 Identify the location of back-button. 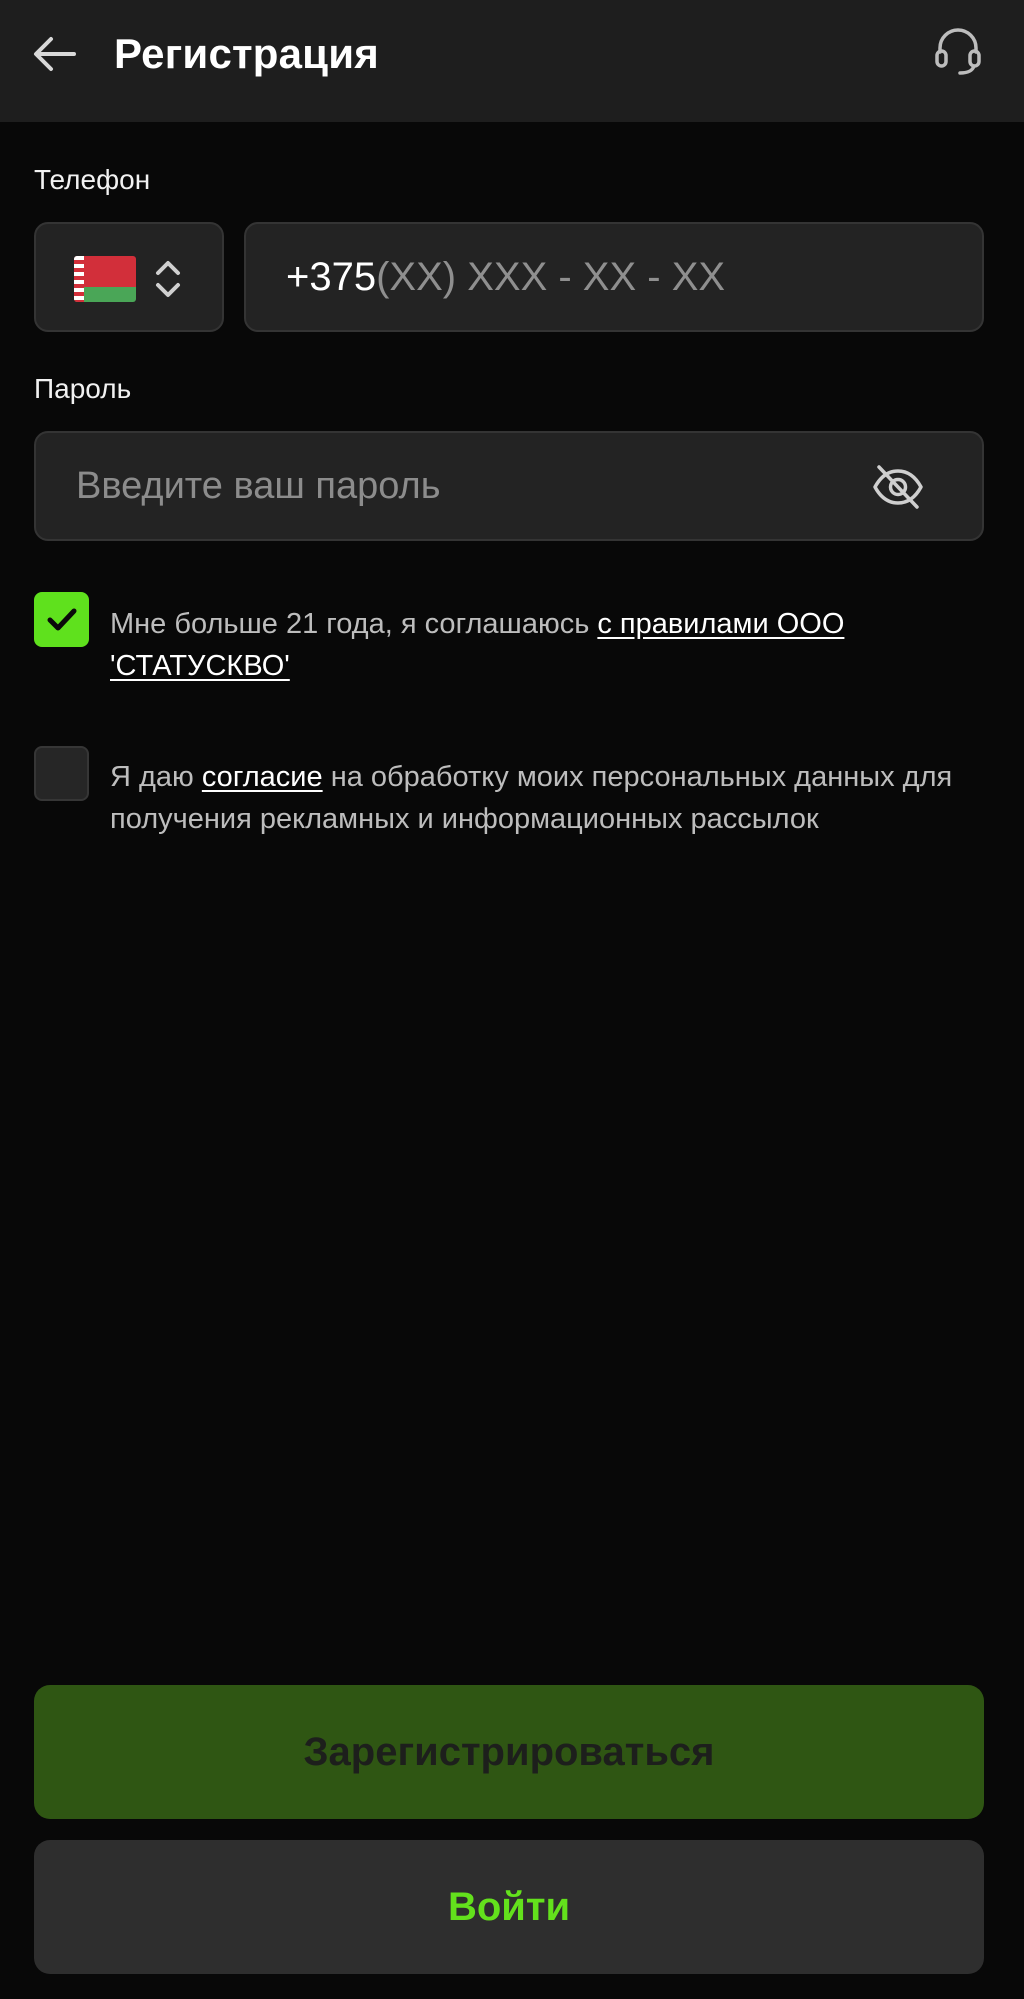
(54, 54).